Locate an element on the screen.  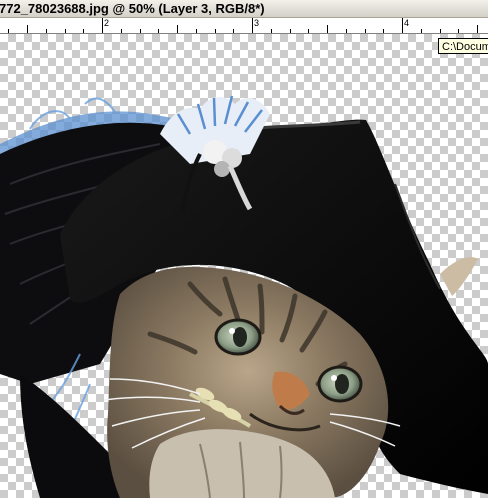
document-title-bar: 772_78023688.jpg @ 50% (Layer 3, RGB/8*) is located at coordinates (244, 9).